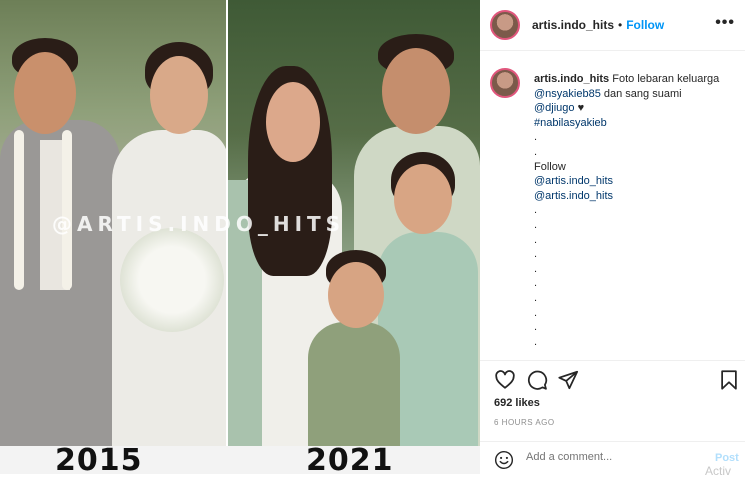  Describe the element at coordinates (537, 380) in the screenshot. I see `comment-icon` at that location.